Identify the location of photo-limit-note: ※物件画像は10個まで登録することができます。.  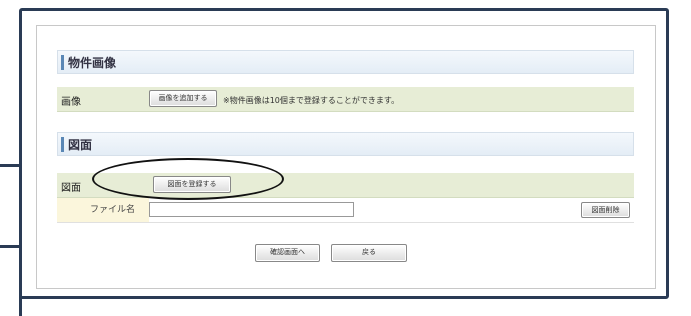
(311, 100).